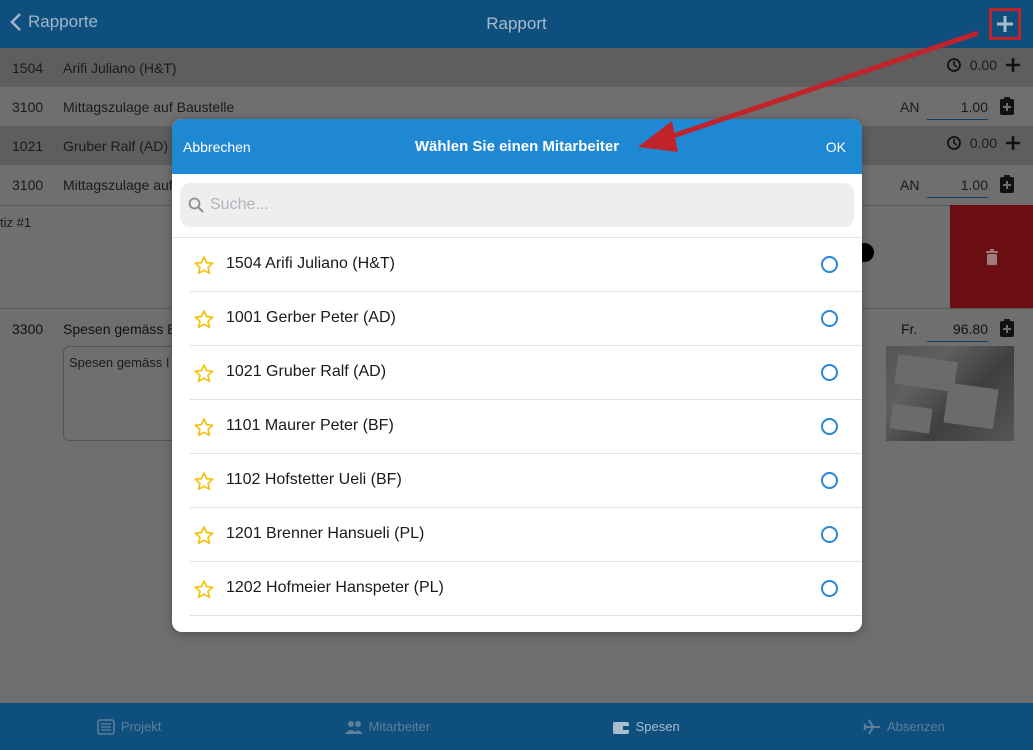  I want to click on list-item: 1102 Hofstetter Ueli (BF), so click(526, 481).